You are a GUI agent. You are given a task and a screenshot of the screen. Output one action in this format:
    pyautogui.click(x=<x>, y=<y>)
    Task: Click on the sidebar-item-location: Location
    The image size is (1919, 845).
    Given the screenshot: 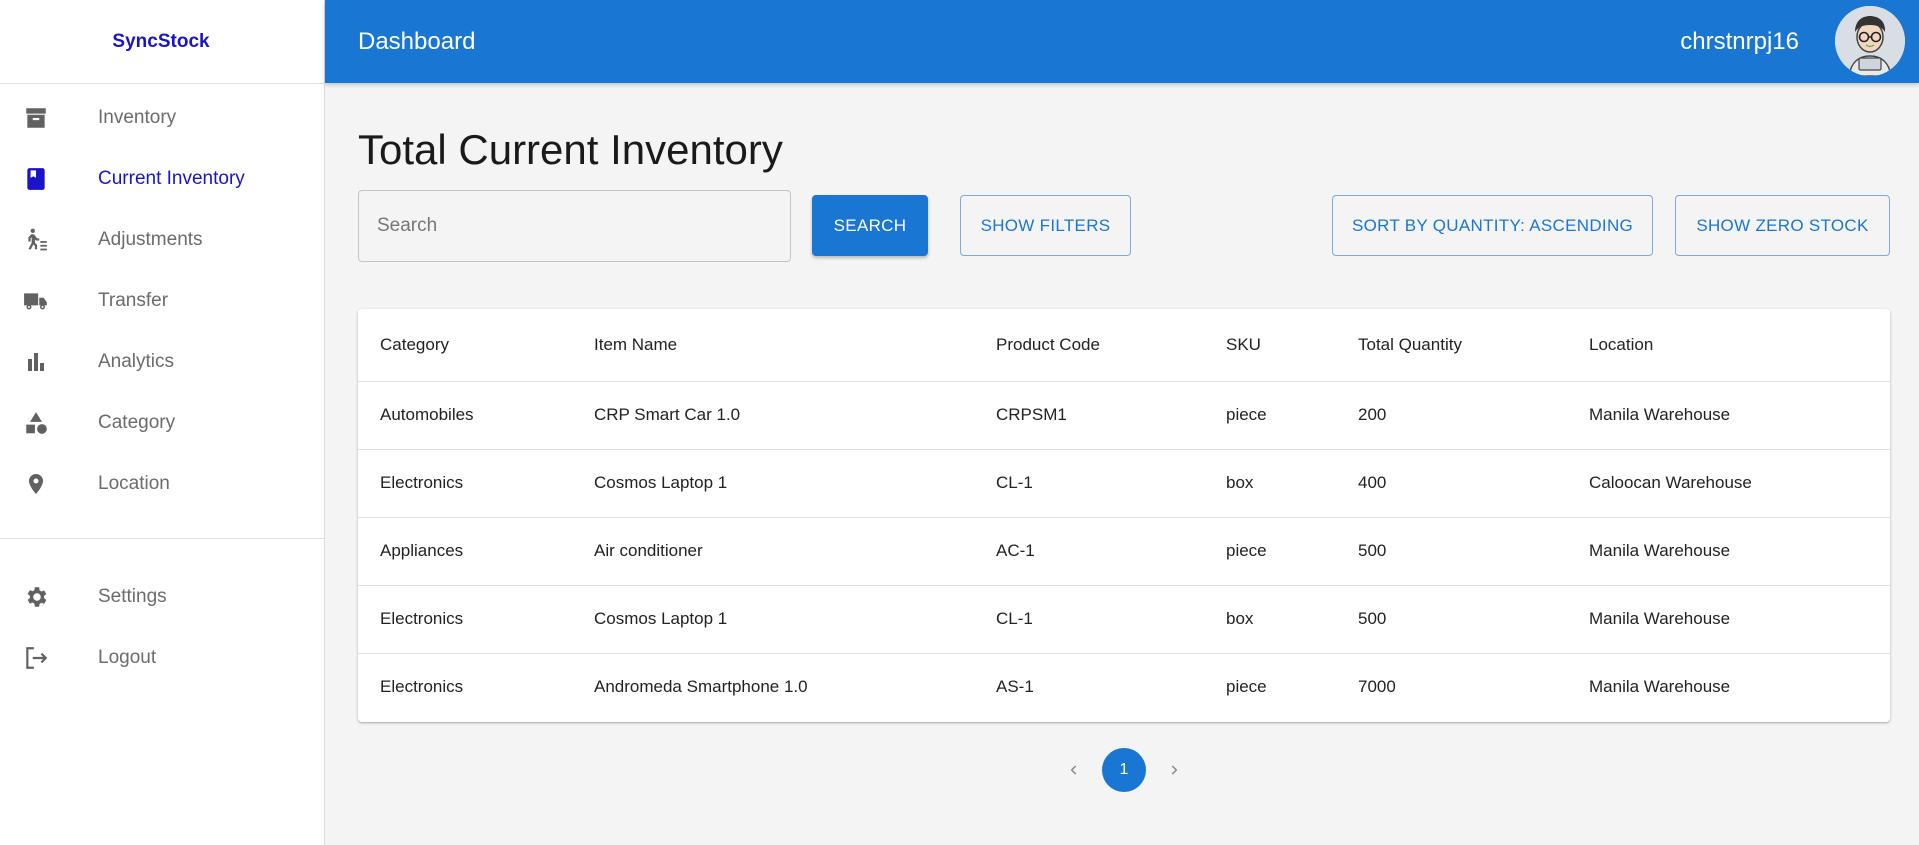 What is the action you would take?
    pyautogui.click(x=162, y=483)
    